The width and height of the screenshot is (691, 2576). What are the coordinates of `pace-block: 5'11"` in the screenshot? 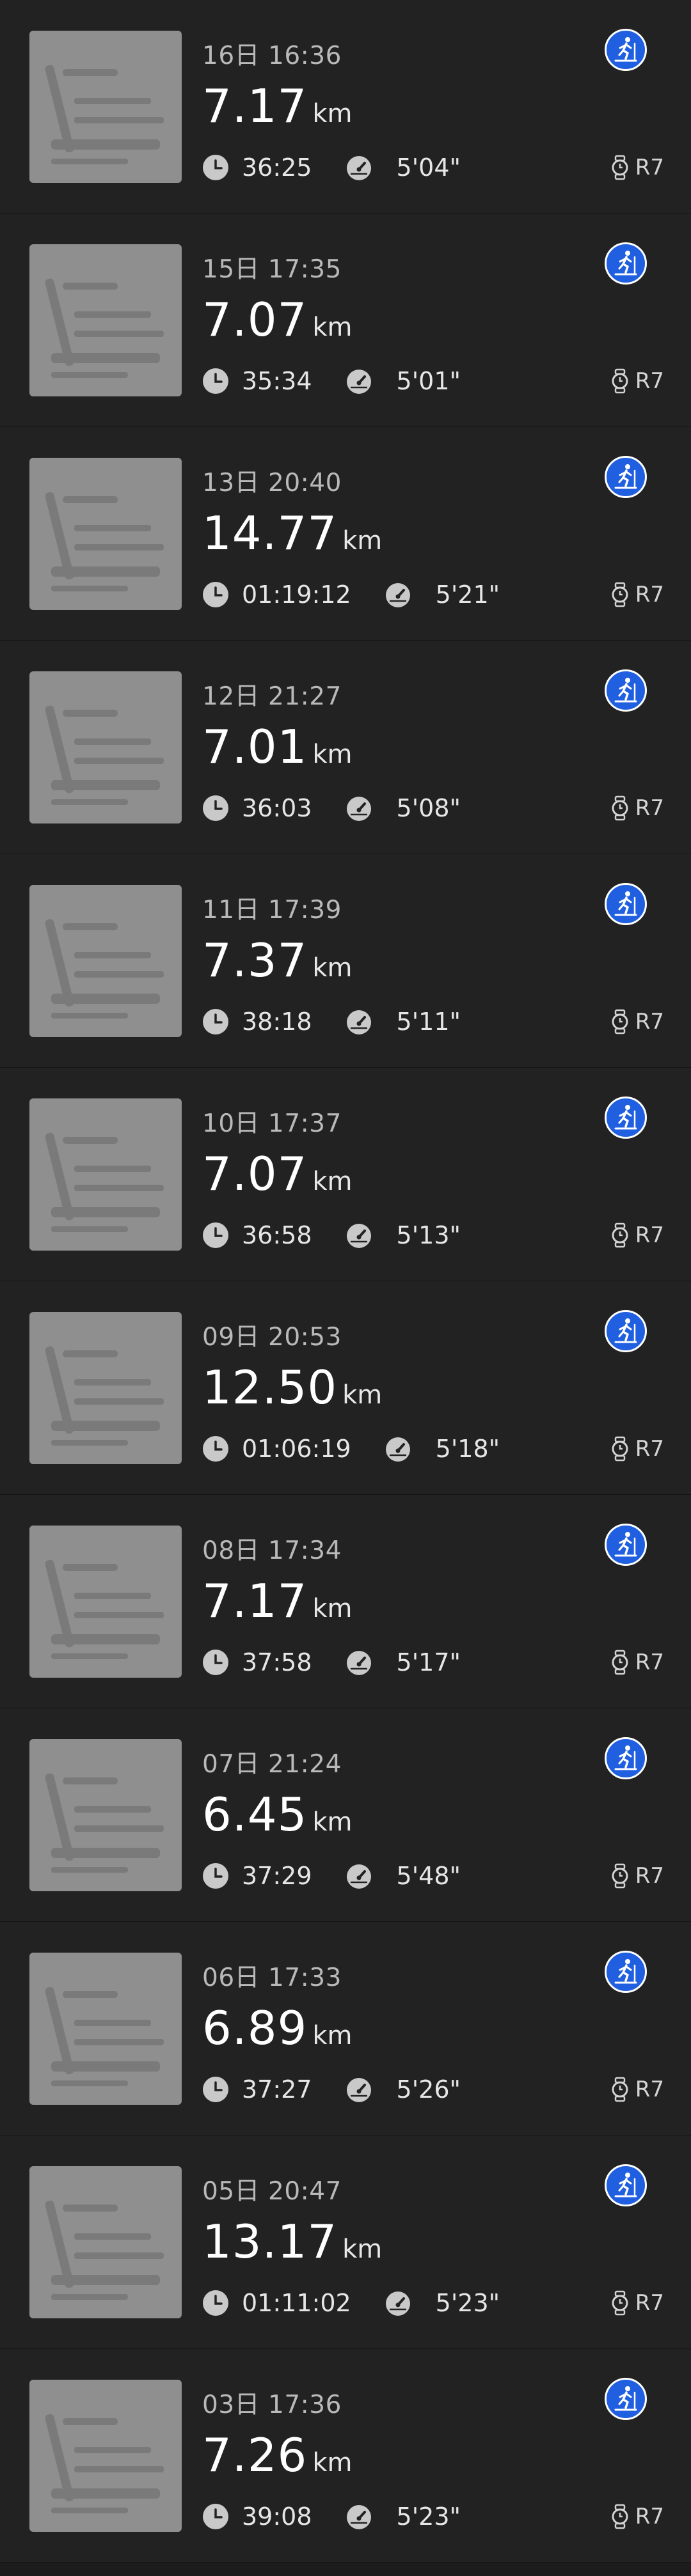 It's located at (403, 1022).